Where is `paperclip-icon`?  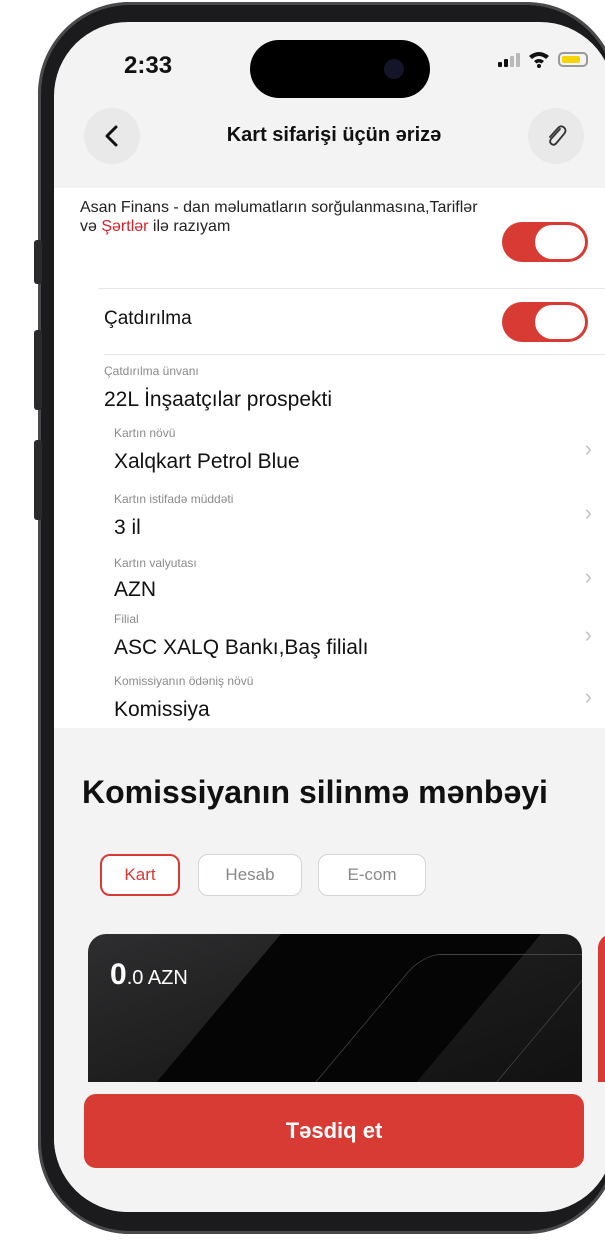 paperclip-icon is located at coordinates (558, 135).